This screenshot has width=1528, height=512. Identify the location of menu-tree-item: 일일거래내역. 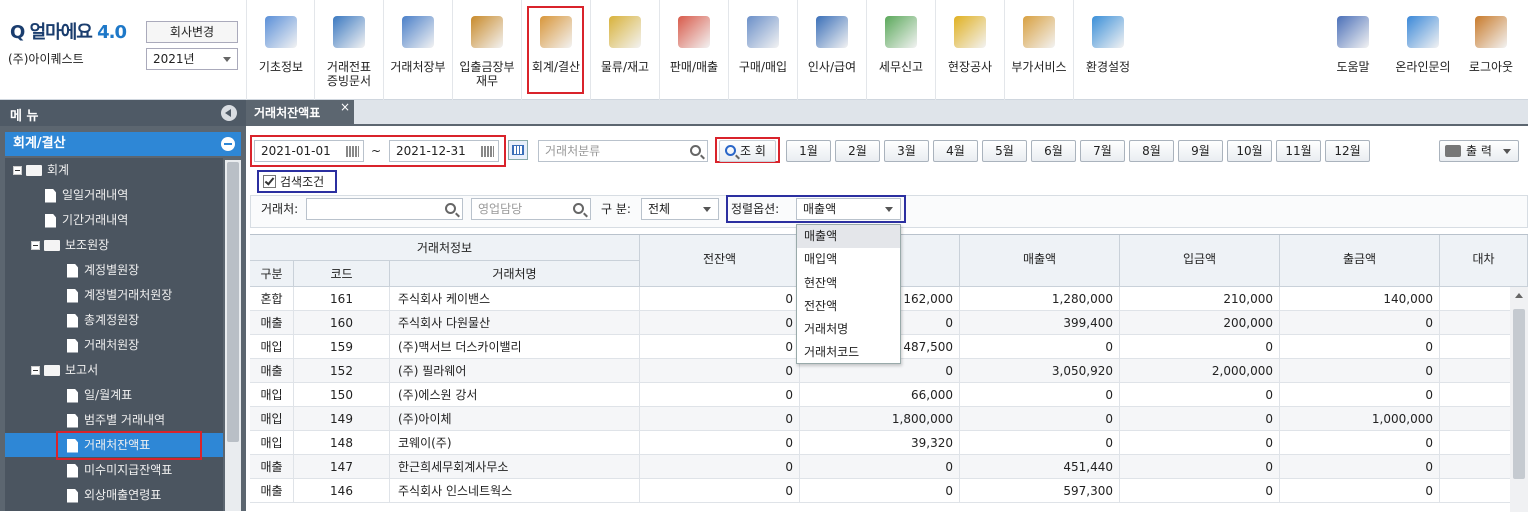
(114, 195).